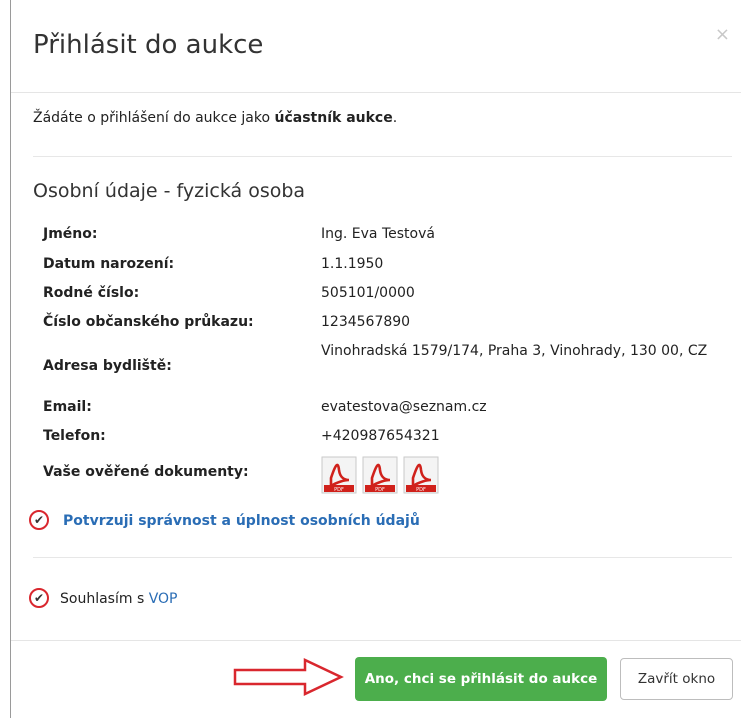 The width and height of the screenshot is (741, 718). What do you see at coordinates (368, 293) in the screenshot?
I see `id-value: 505101/0000` at bounding box center [368, 293].